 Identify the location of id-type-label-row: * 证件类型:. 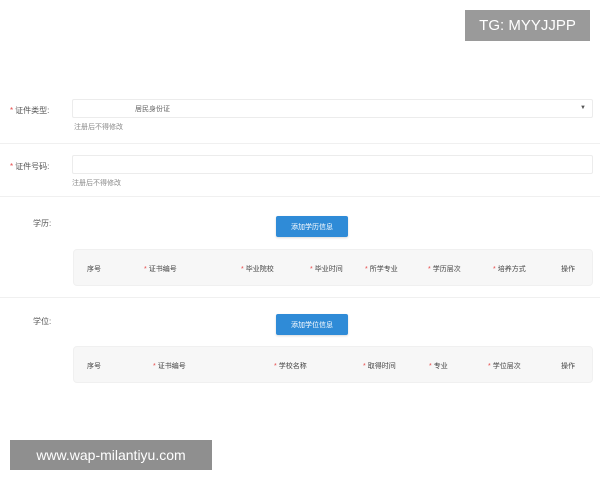
(29, 110).